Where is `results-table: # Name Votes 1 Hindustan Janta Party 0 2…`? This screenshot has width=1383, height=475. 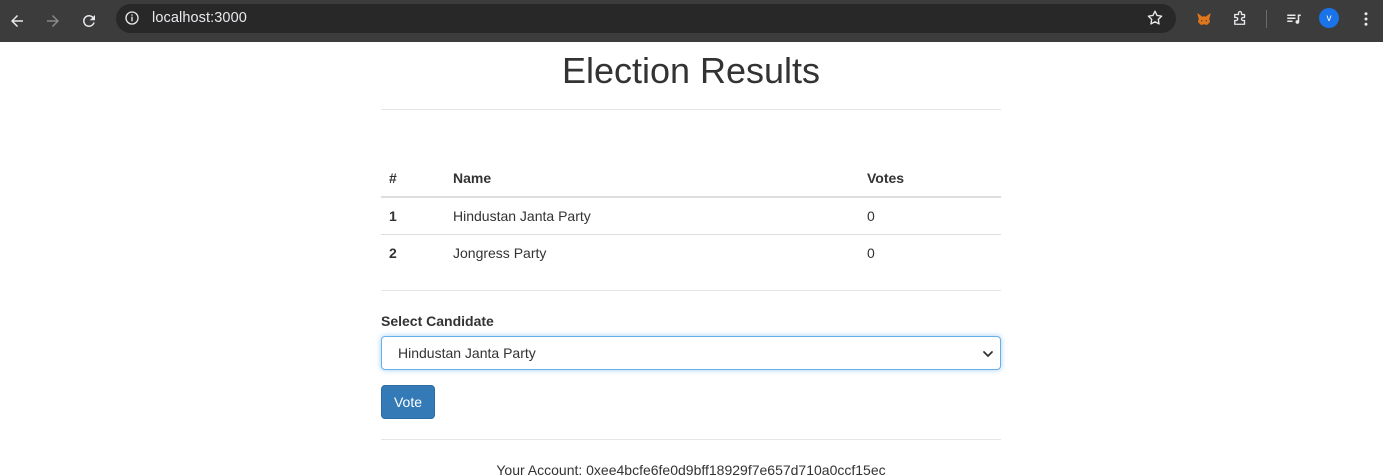
results-table: # Name Votes 1 Hindustan Janta Party 0 2… is located at coordinates (691, 215).